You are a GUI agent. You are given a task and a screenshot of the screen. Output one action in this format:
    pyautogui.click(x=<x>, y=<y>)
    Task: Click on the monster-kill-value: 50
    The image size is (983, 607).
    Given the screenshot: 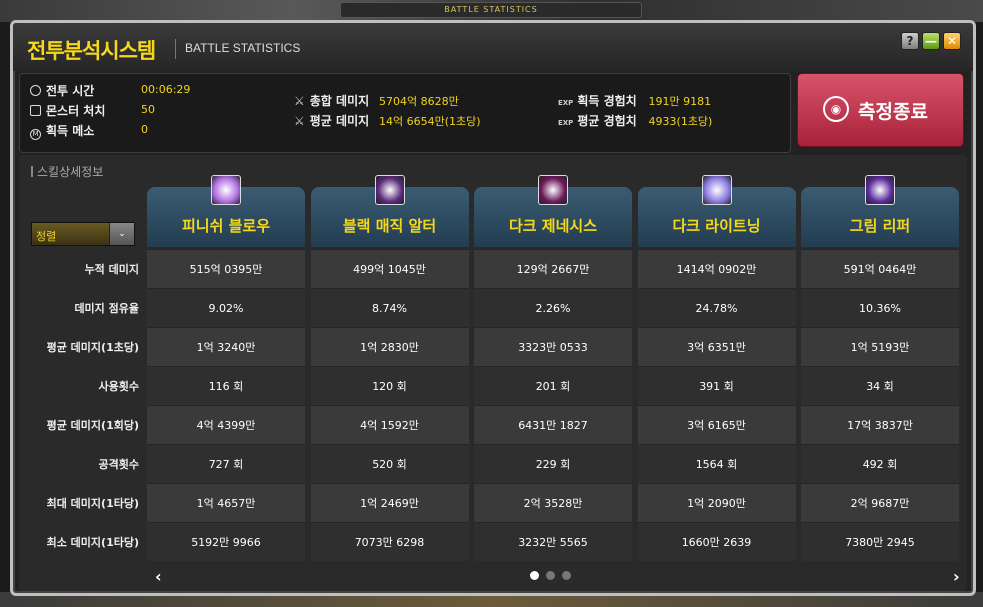 What is the action you would take?
    pyautogui.click(x=148, y=109)
    